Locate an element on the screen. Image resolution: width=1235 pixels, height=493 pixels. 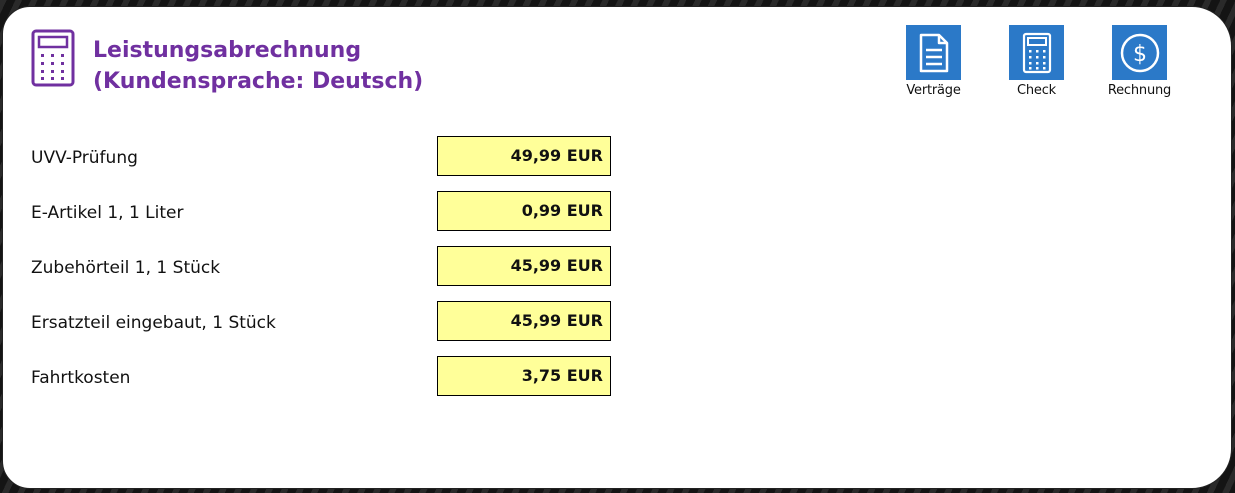
item-amount-field: 3,75 EUR is located at coordinates (524, 376).